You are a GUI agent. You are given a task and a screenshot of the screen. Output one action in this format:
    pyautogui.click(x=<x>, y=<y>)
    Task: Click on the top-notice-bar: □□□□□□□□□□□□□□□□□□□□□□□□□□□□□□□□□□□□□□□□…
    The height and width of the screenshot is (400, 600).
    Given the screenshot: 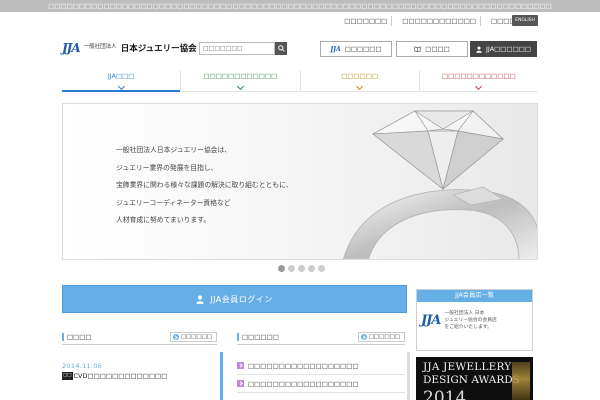 What is the action you would take?
    pyautogui.click(x=300, y=6)
    